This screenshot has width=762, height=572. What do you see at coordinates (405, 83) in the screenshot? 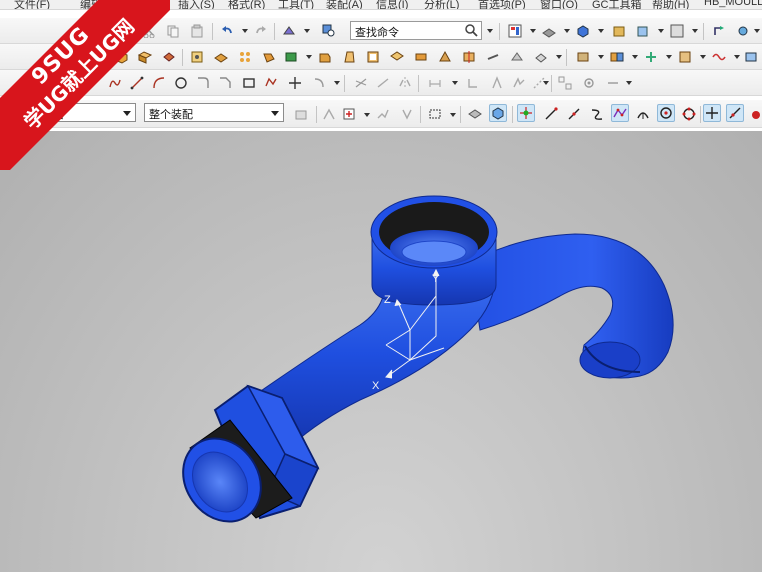
I see `mirror-curve-icon` at bounding box center [405, 83].